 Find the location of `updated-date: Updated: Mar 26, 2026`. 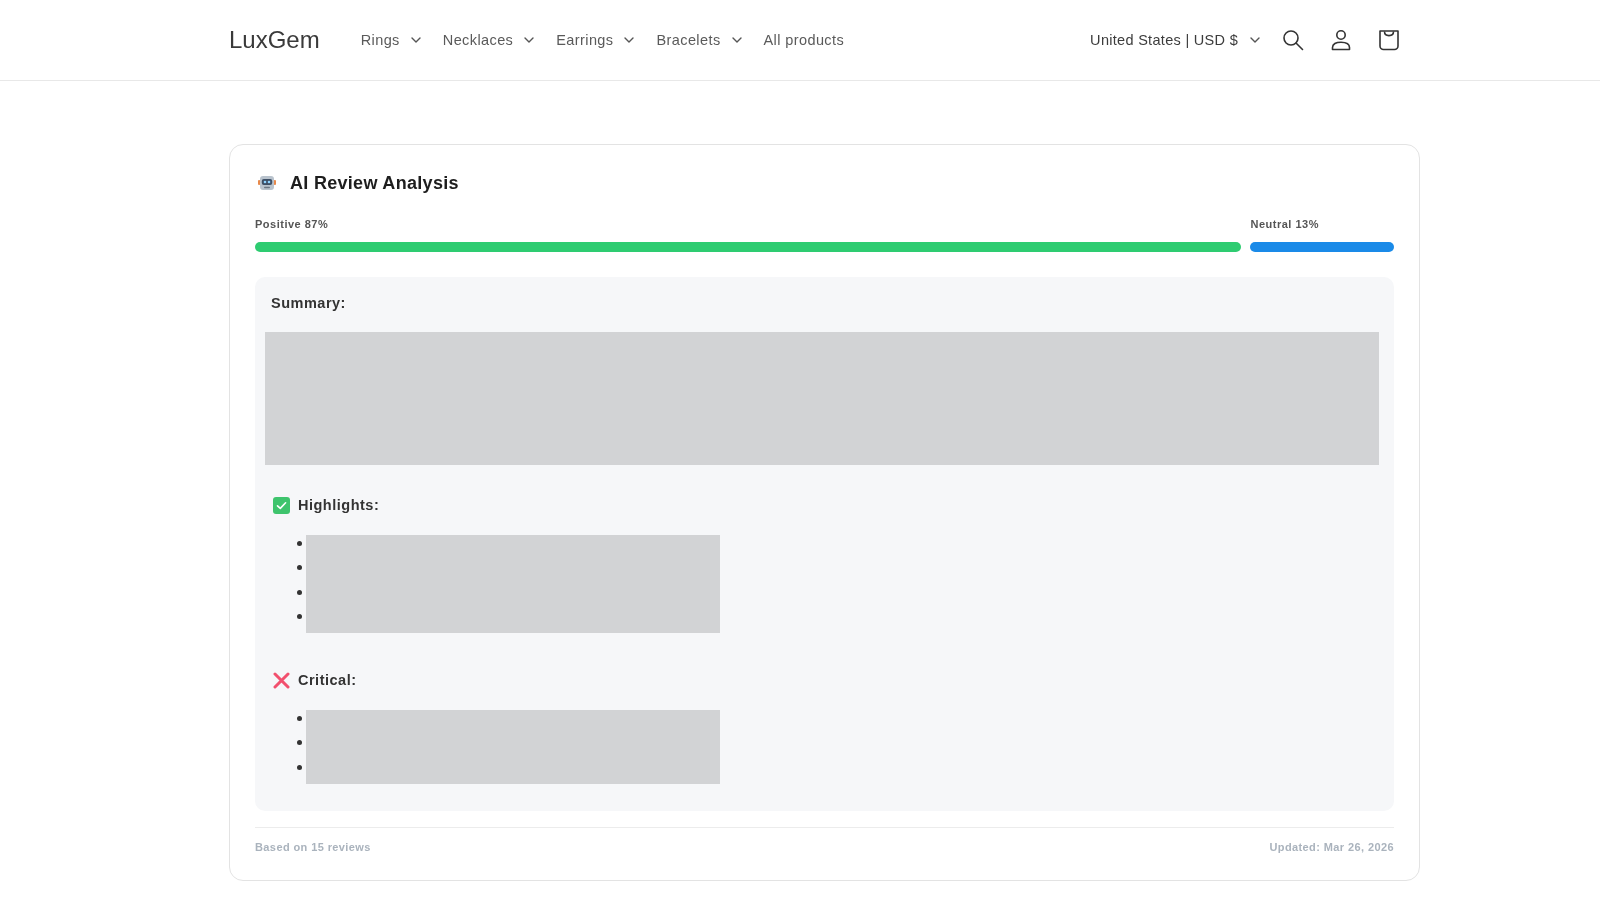

updated-date: Updated: Mar 26, 2026 is located at coordinates (1331, 847).